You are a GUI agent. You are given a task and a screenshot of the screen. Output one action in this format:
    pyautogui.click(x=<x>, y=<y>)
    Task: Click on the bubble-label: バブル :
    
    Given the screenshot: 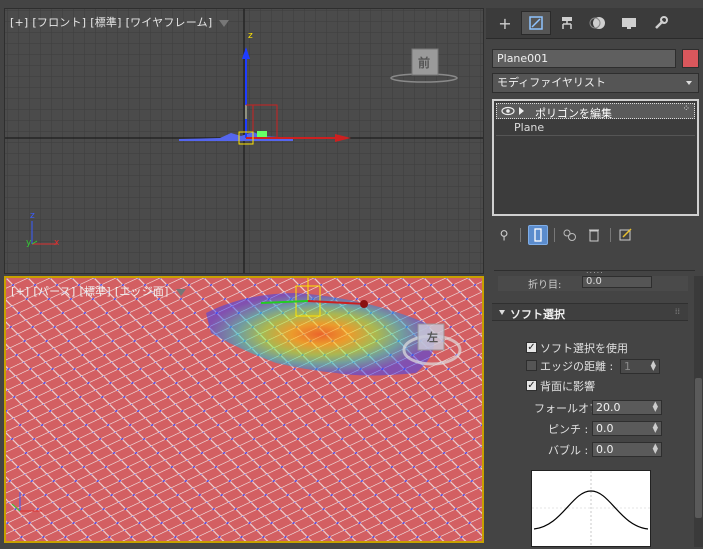 What is the action you would take?
    pyautogui.click(x=568, y=450)
    